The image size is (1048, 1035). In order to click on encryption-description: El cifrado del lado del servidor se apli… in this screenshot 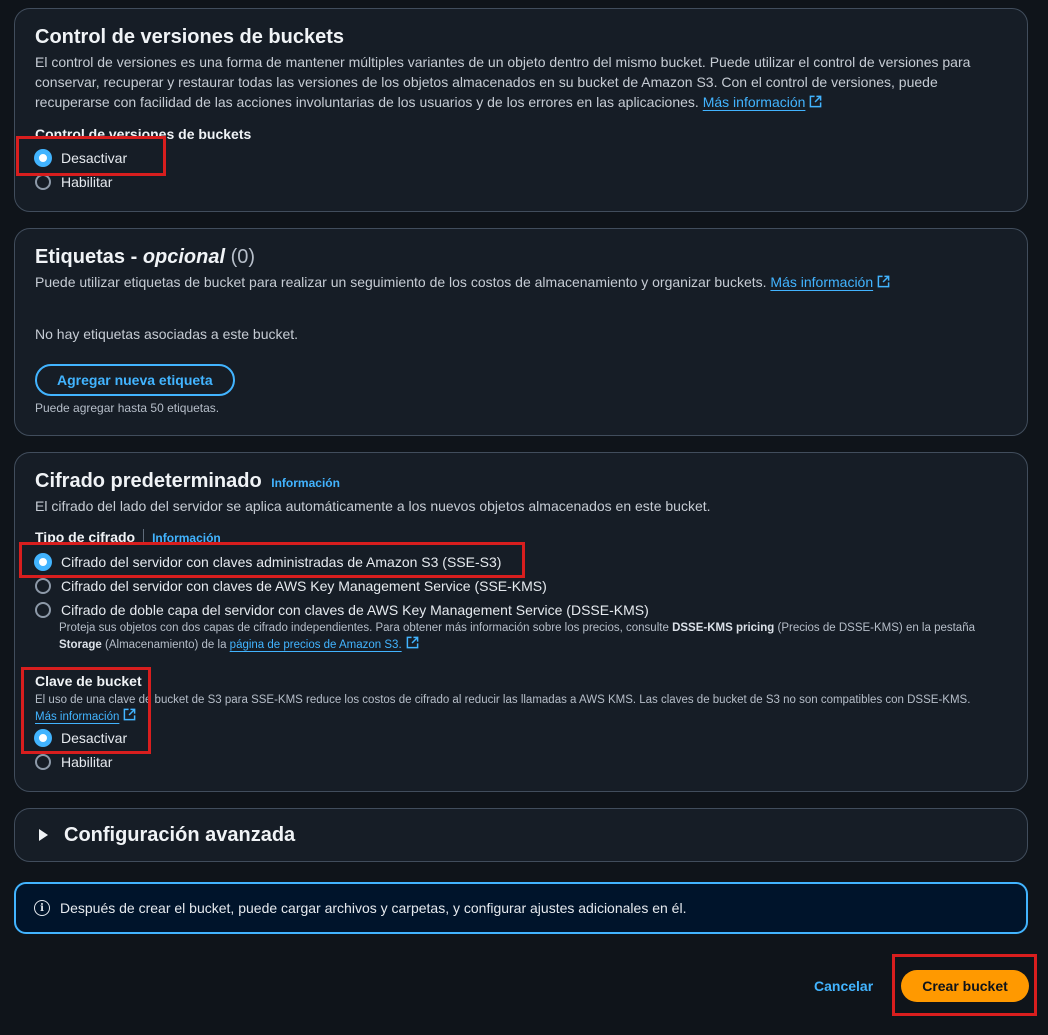, I will do `click(373, 506)`.